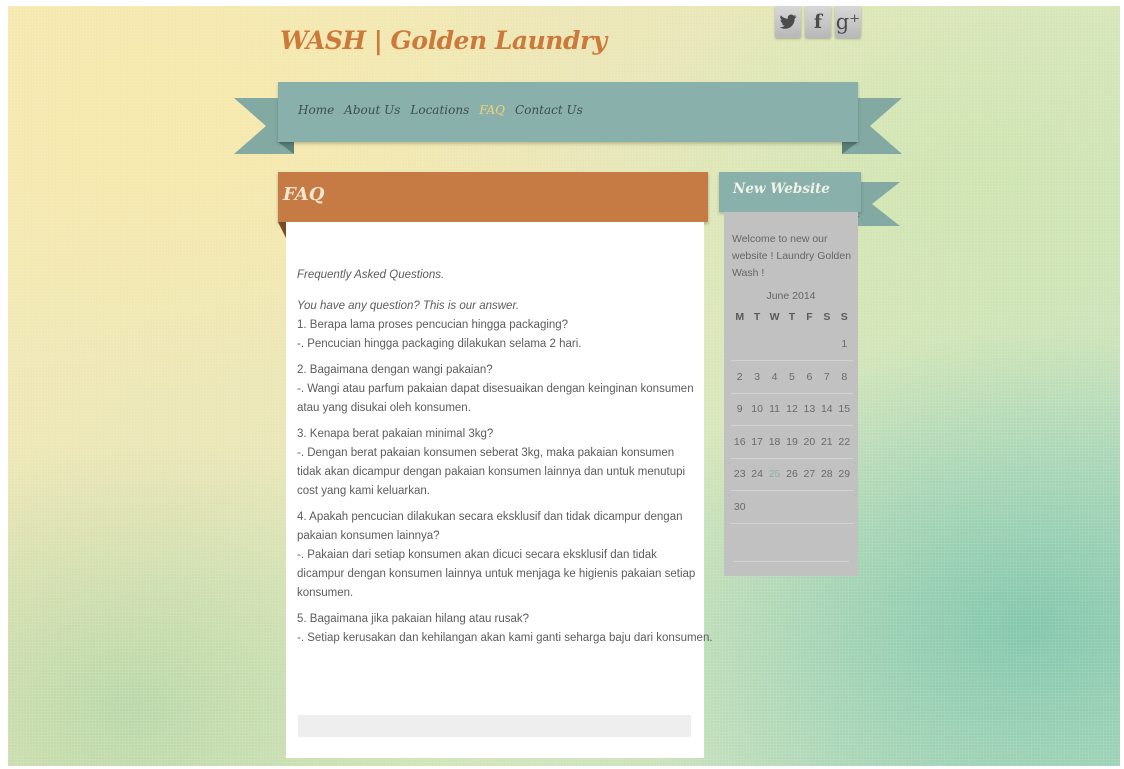 This screenshot has width=1124, height=769. Describe the element at coordinates (809, 474) in the screenshot. I see `calendar-day: 27` at that location.